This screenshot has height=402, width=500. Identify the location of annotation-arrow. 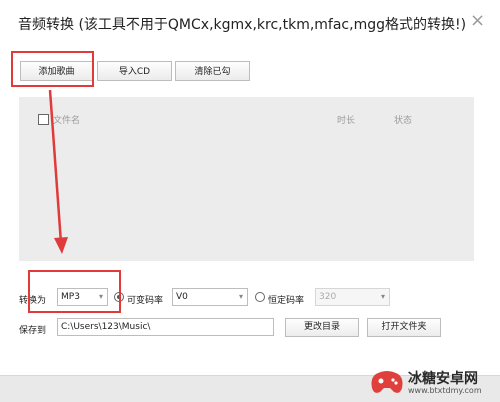
(58, 171).